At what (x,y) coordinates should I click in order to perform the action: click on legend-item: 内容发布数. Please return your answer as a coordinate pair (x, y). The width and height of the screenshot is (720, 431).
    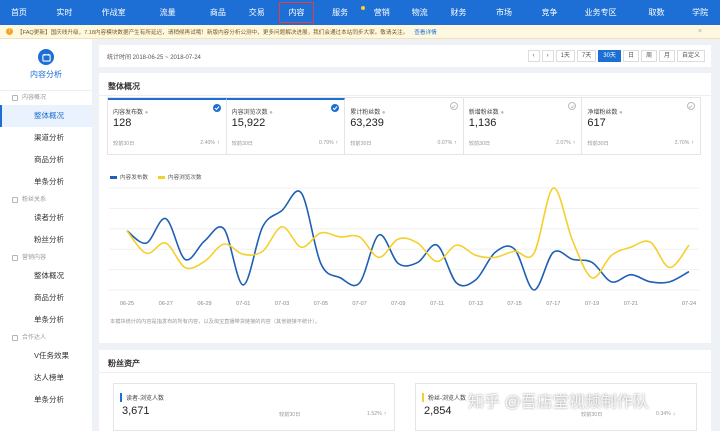
    Looking at the image, I should click on (129, 177).